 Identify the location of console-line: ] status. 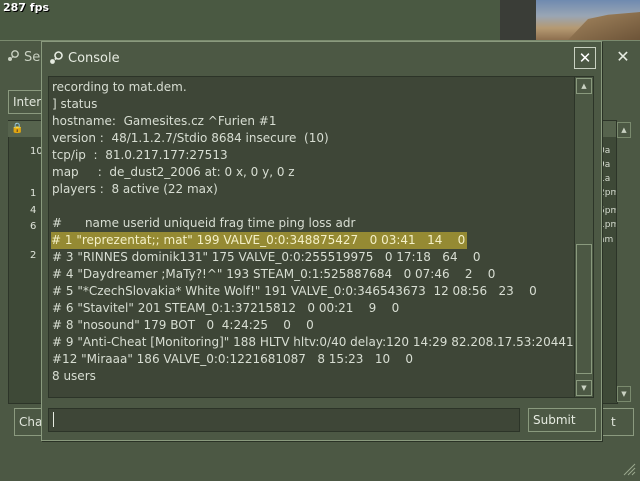
(75, 104).